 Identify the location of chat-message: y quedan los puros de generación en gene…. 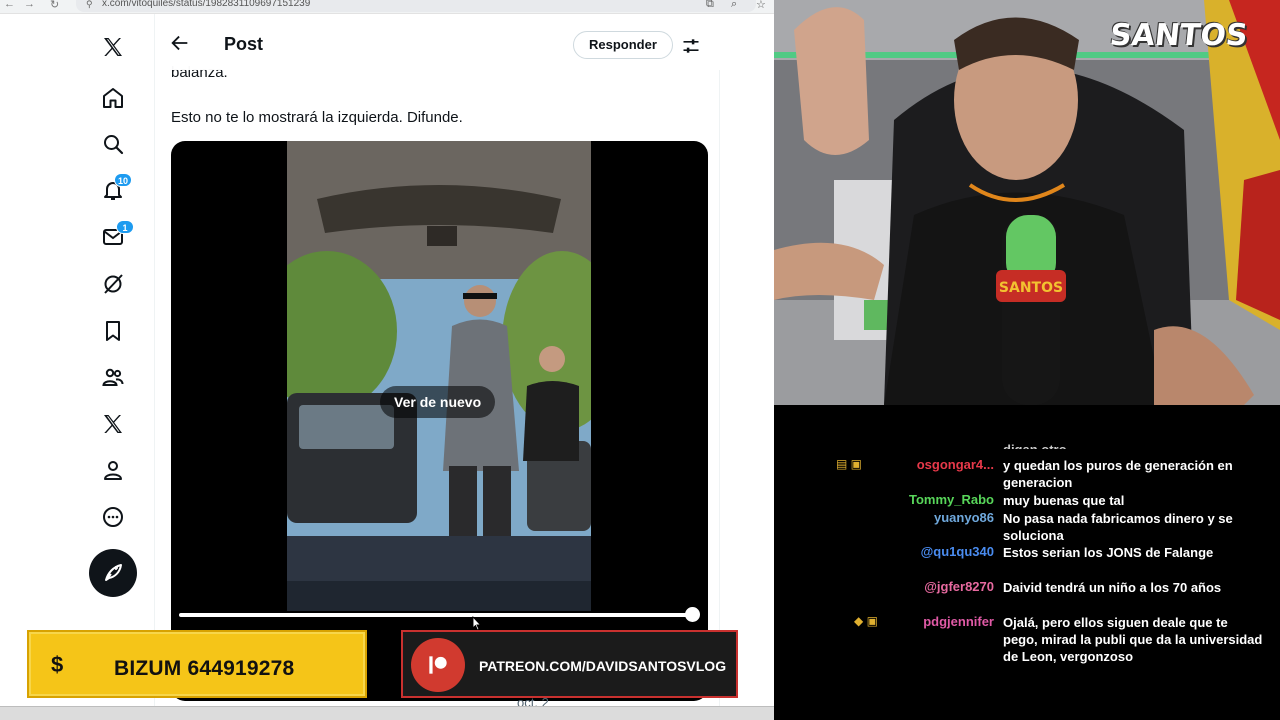
(1118, 474).